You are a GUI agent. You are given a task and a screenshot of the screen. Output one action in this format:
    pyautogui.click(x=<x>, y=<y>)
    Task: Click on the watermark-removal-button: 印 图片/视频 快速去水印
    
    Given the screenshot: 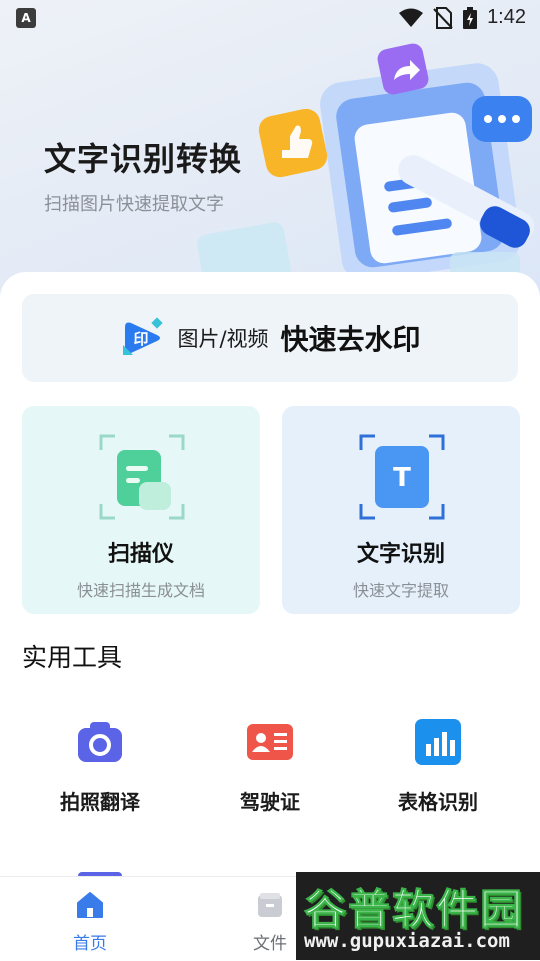 What is the action you would take?
    pyautogui.click(x=270, y=338)
    